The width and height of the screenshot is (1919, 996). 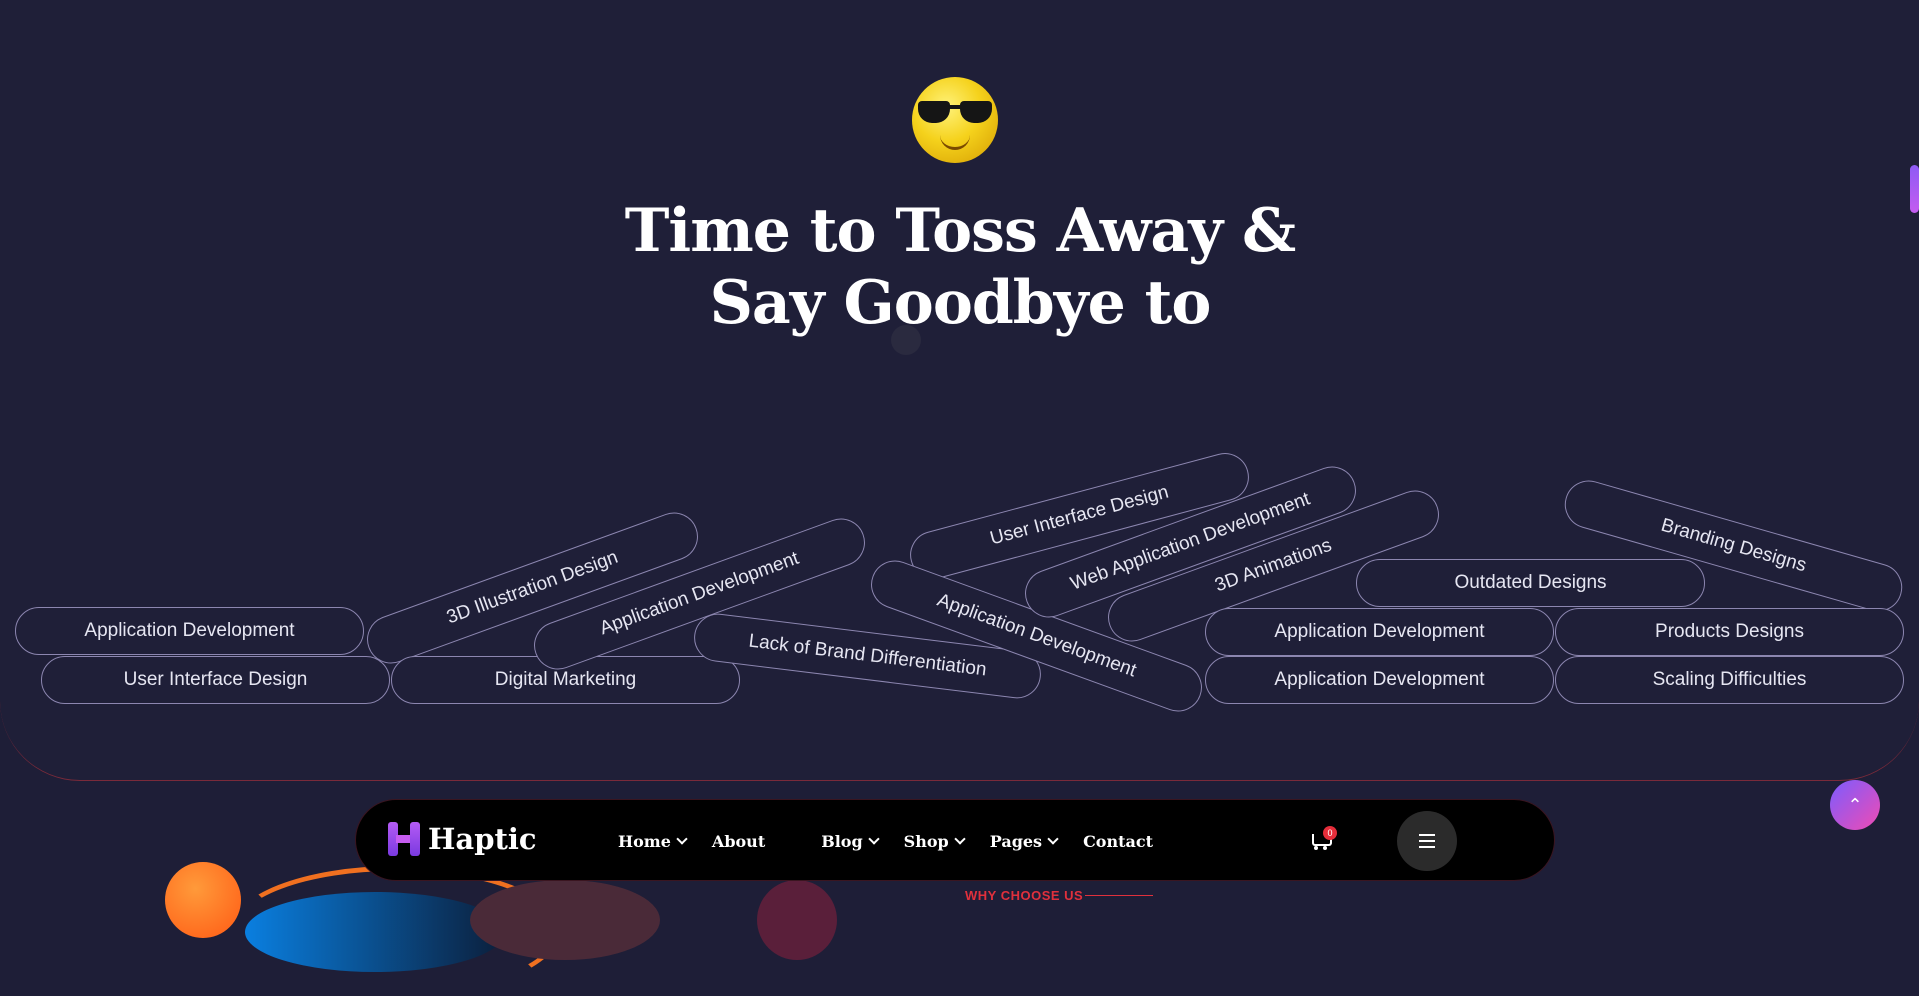 I want to click on pill-tag: Outdated Designs, so click(x=1530, y=583).